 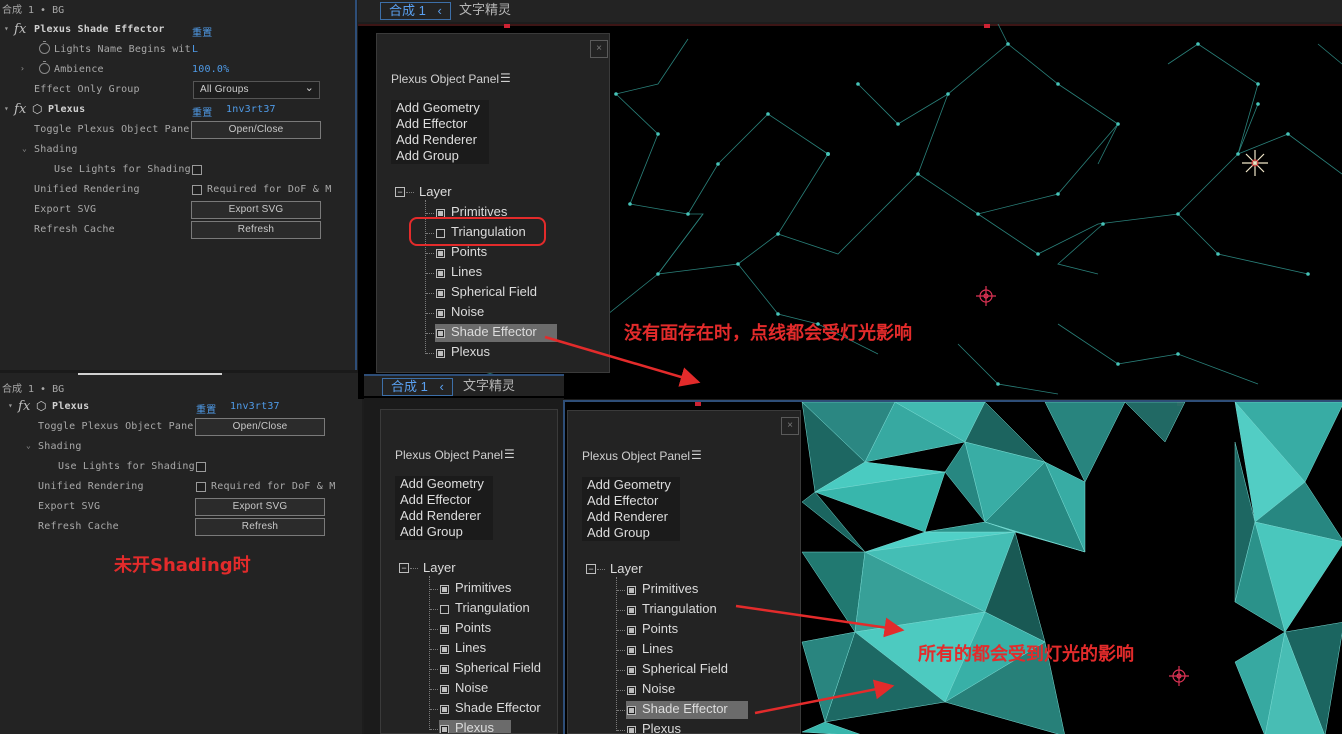 I want to click on group-dropdown: All Groups, so click(x=256, y=90).